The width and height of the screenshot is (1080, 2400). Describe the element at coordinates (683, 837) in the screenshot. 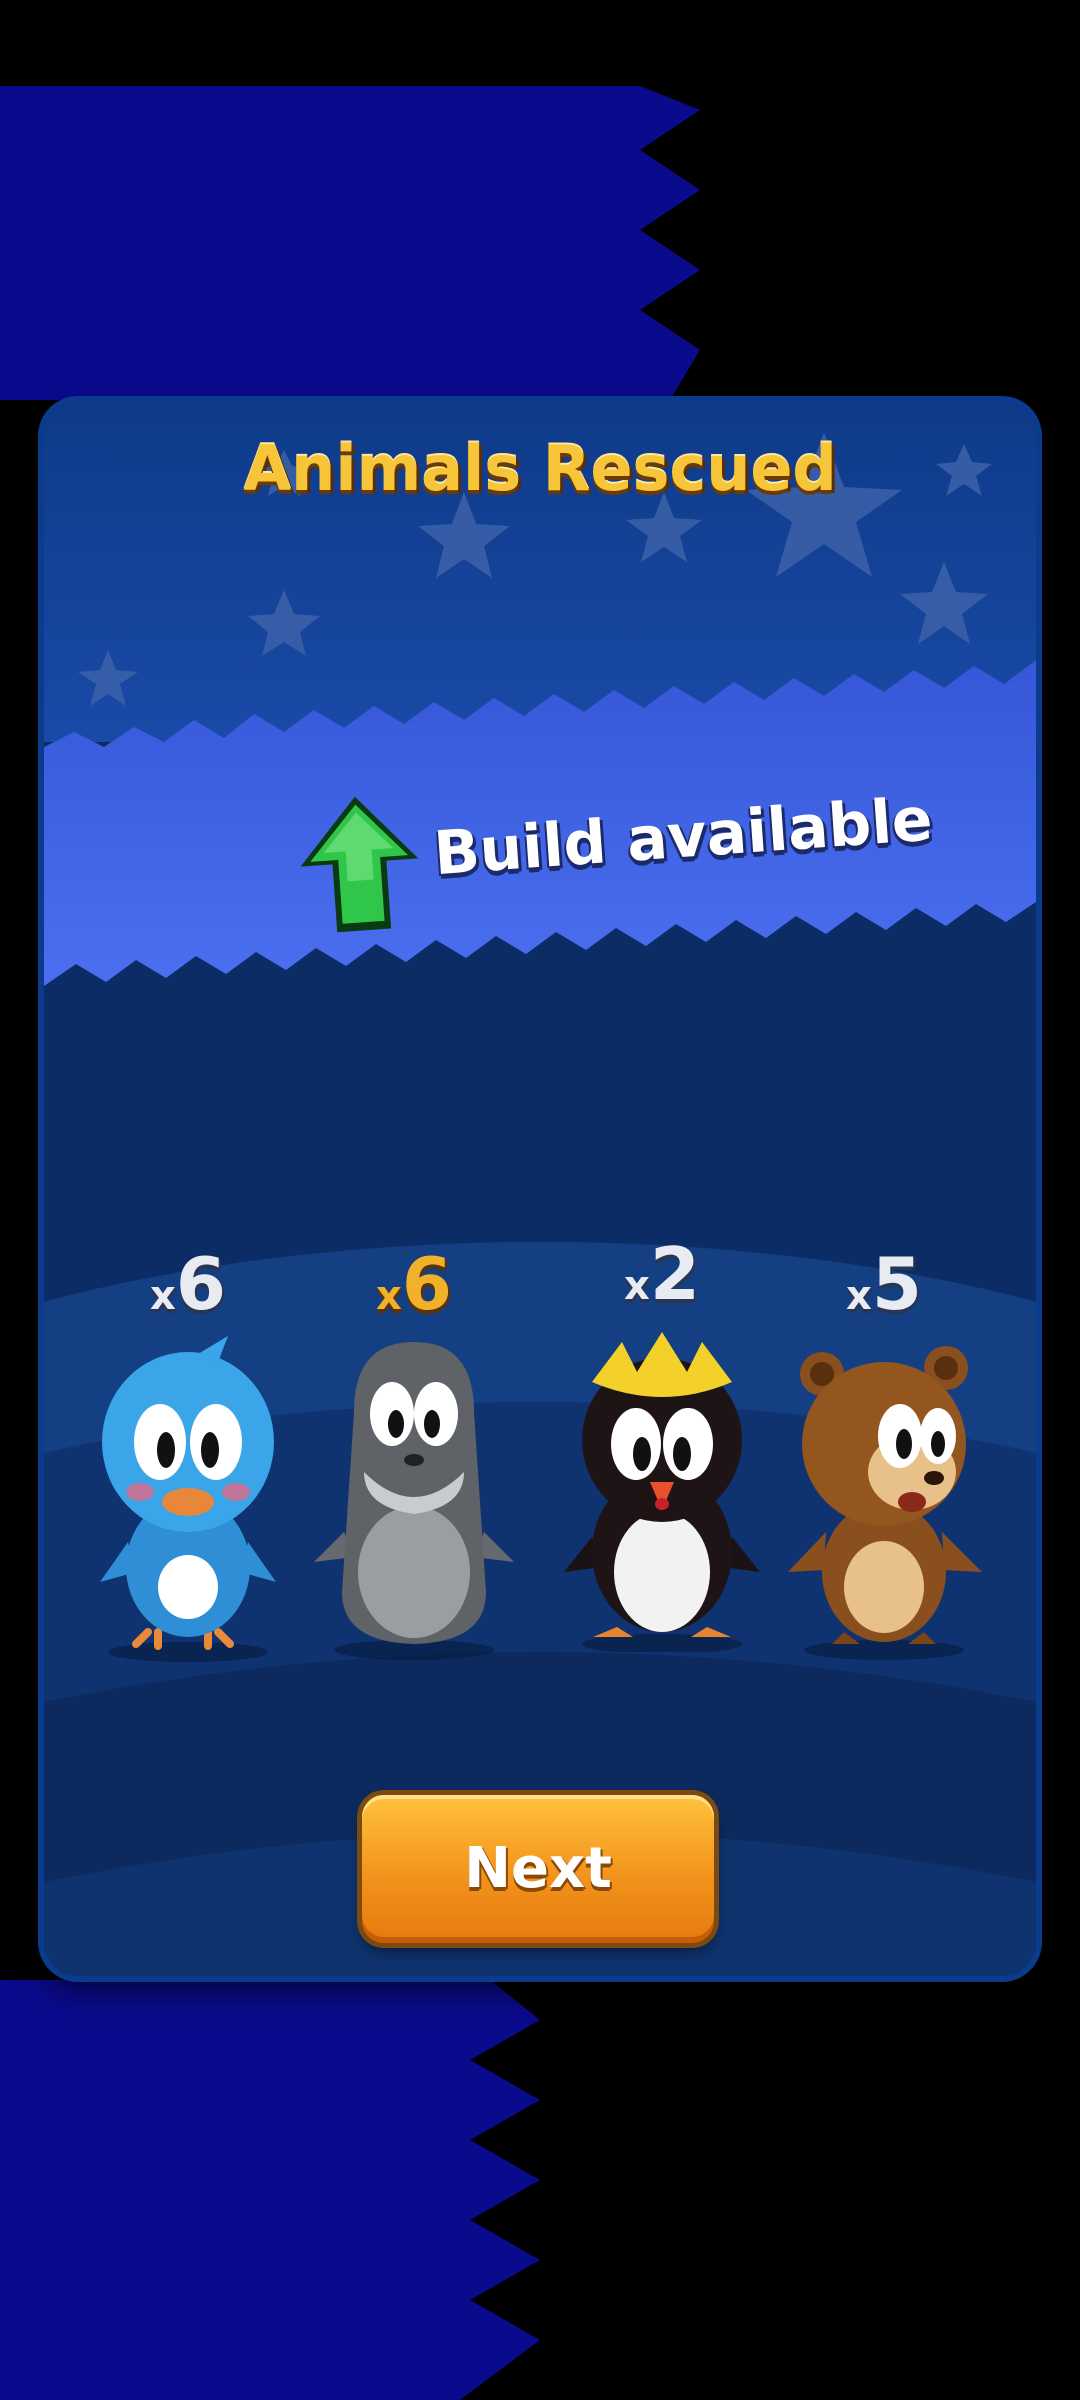

I see `build-available-label: Build available` at that location.